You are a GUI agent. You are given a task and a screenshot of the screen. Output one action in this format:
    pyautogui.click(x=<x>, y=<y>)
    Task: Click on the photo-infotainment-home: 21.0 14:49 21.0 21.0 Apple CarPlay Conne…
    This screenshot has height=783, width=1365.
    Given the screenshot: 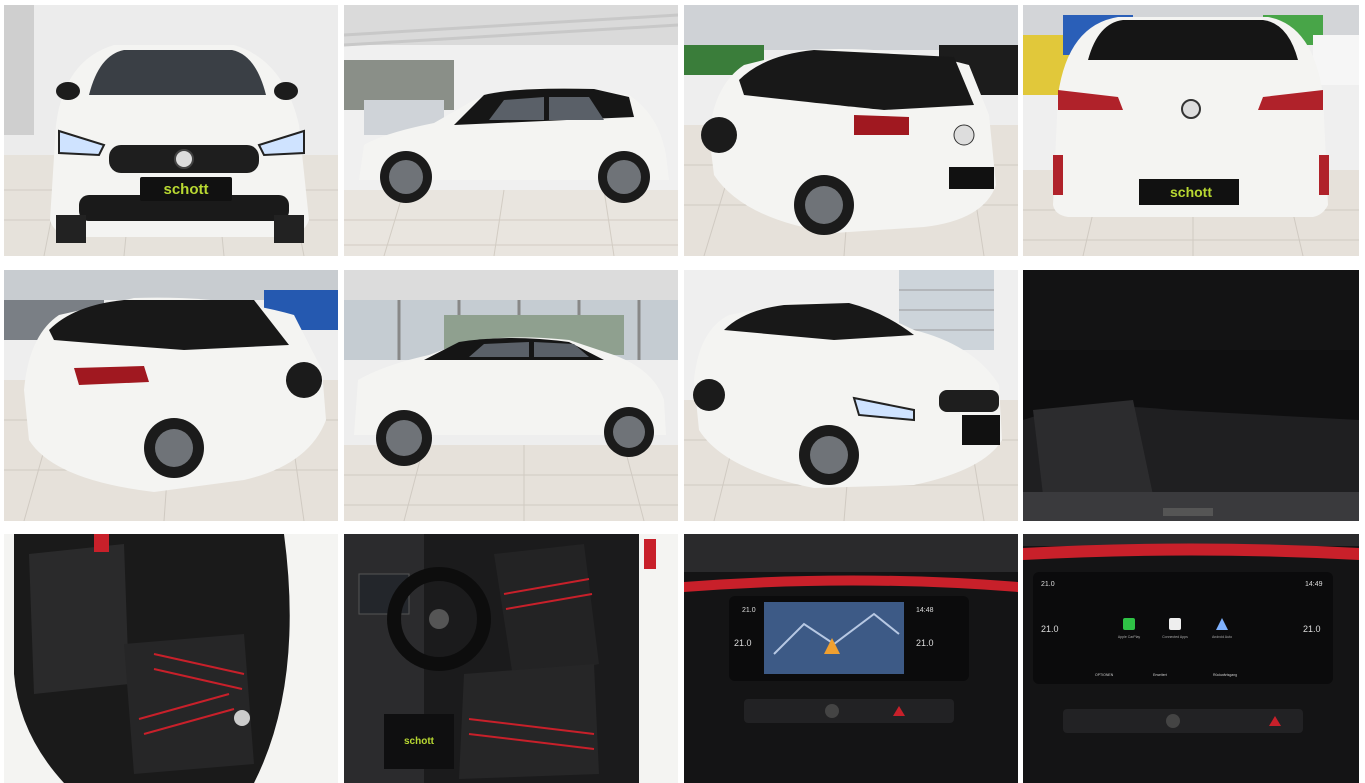 What is the action you would take?
    pyautogui.click(x=1191, y=658)
    